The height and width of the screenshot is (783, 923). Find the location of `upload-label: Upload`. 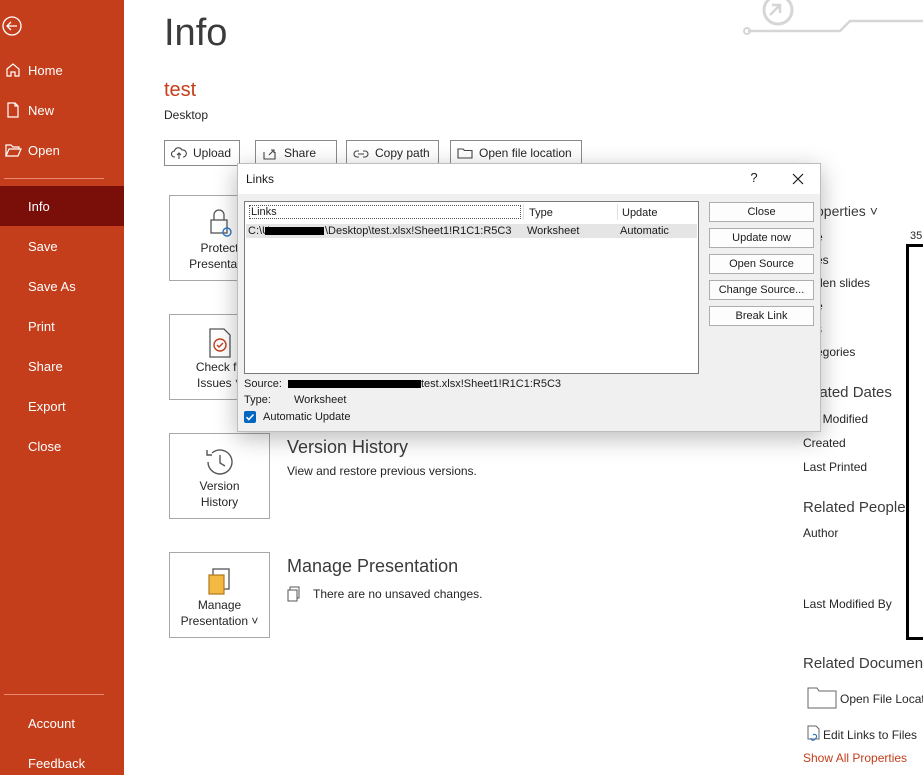

upload-label: Upload is located at coordinates (212, 153).